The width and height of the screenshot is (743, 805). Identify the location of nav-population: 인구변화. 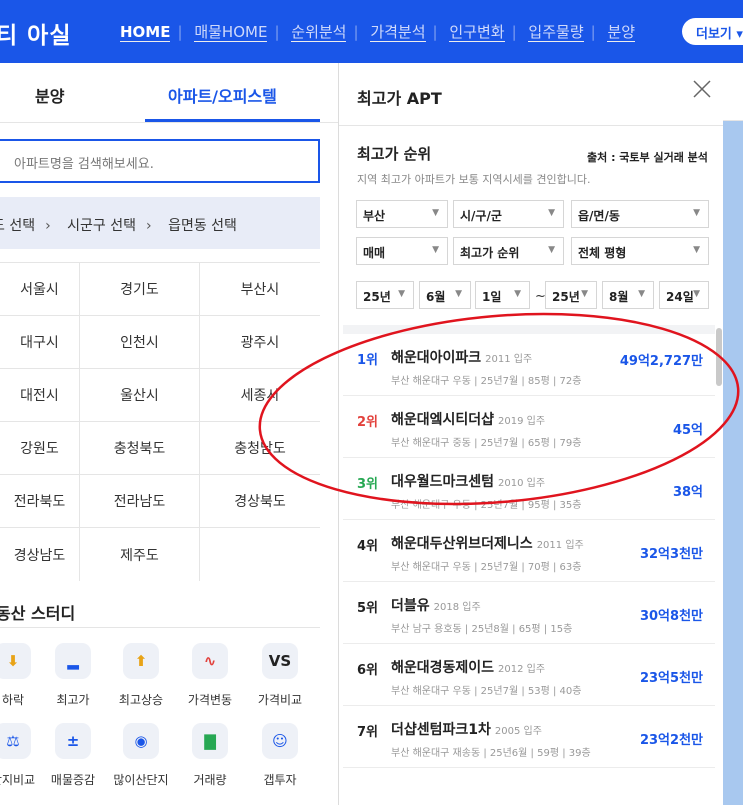
(477, 32).